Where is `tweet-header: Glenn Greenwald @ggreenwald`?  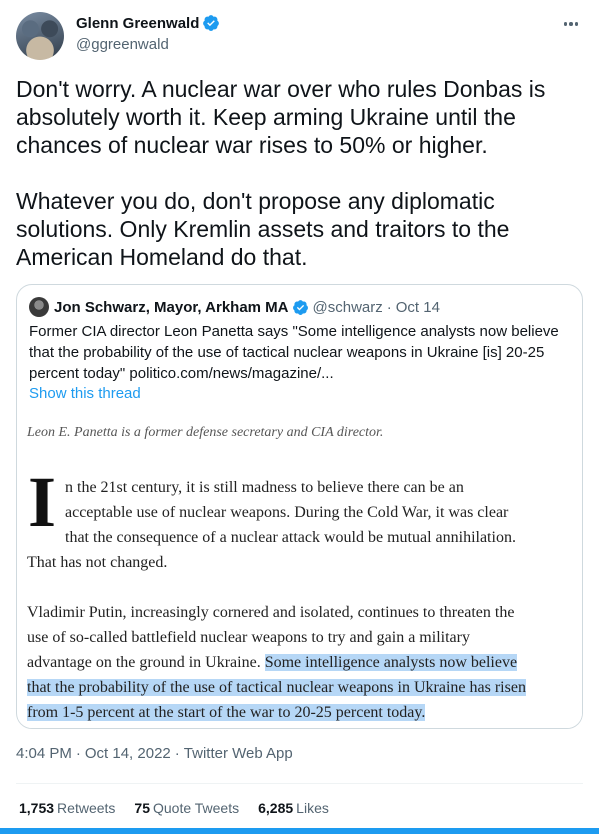
tweet-header: Glenn Greenwald @ggreenwald is located at coordinates (299, 36).